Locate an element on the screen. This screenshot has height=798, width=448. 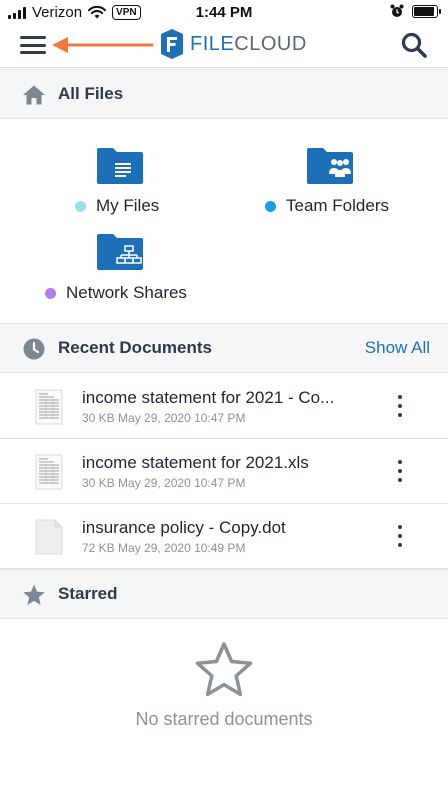
team-folders-label: Team Folders is located at coordinates (337, 205).